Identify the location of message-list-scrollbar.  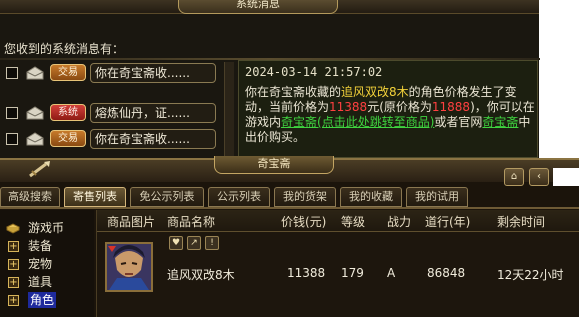
(229, 109).